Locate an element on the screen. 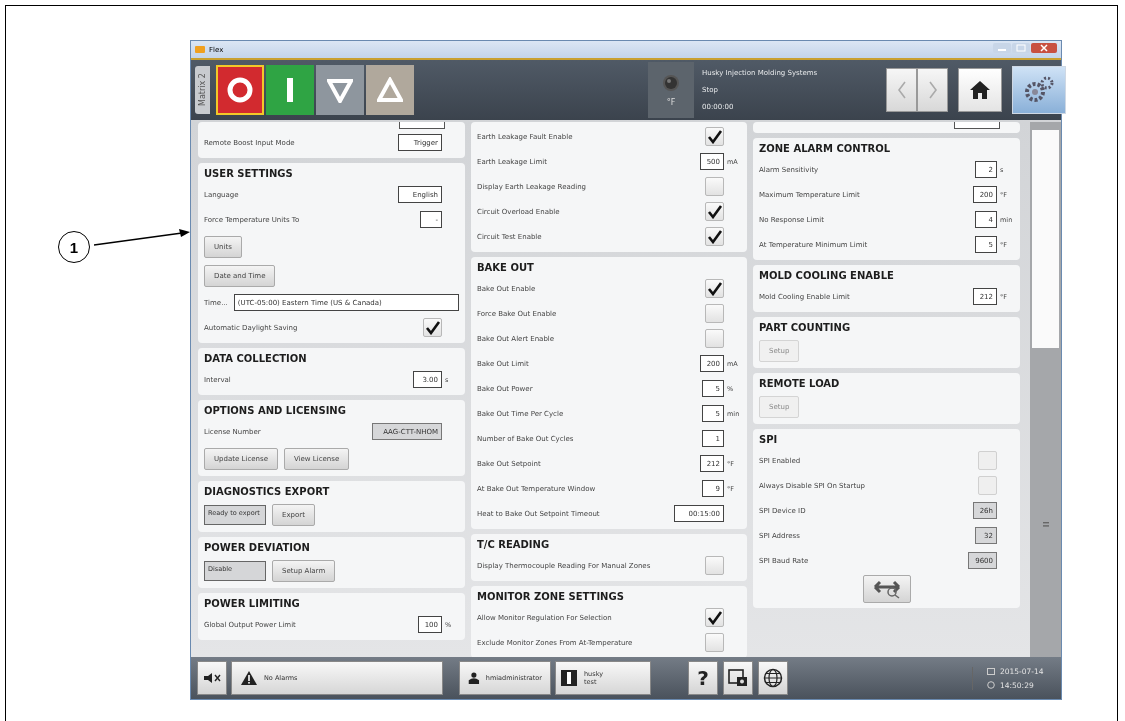 The width and height of the screenshot is (1125, 721). scroll-thumb is located at coordinates (1045, 239).